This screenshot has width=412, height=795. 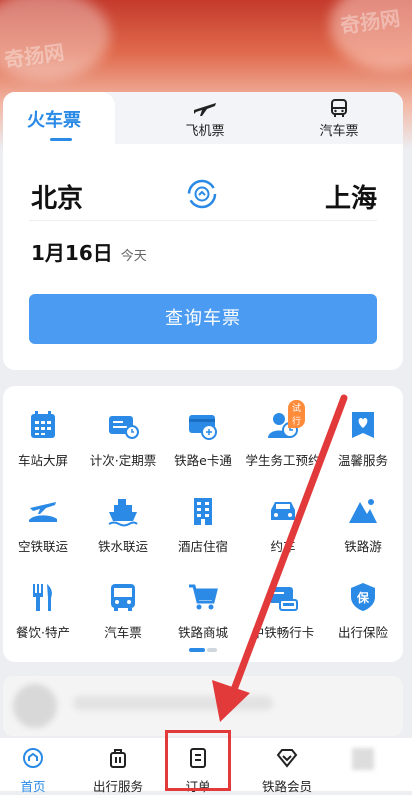 I want to click on date-selector: 1月16日 今天, so click(x=89, y=251).